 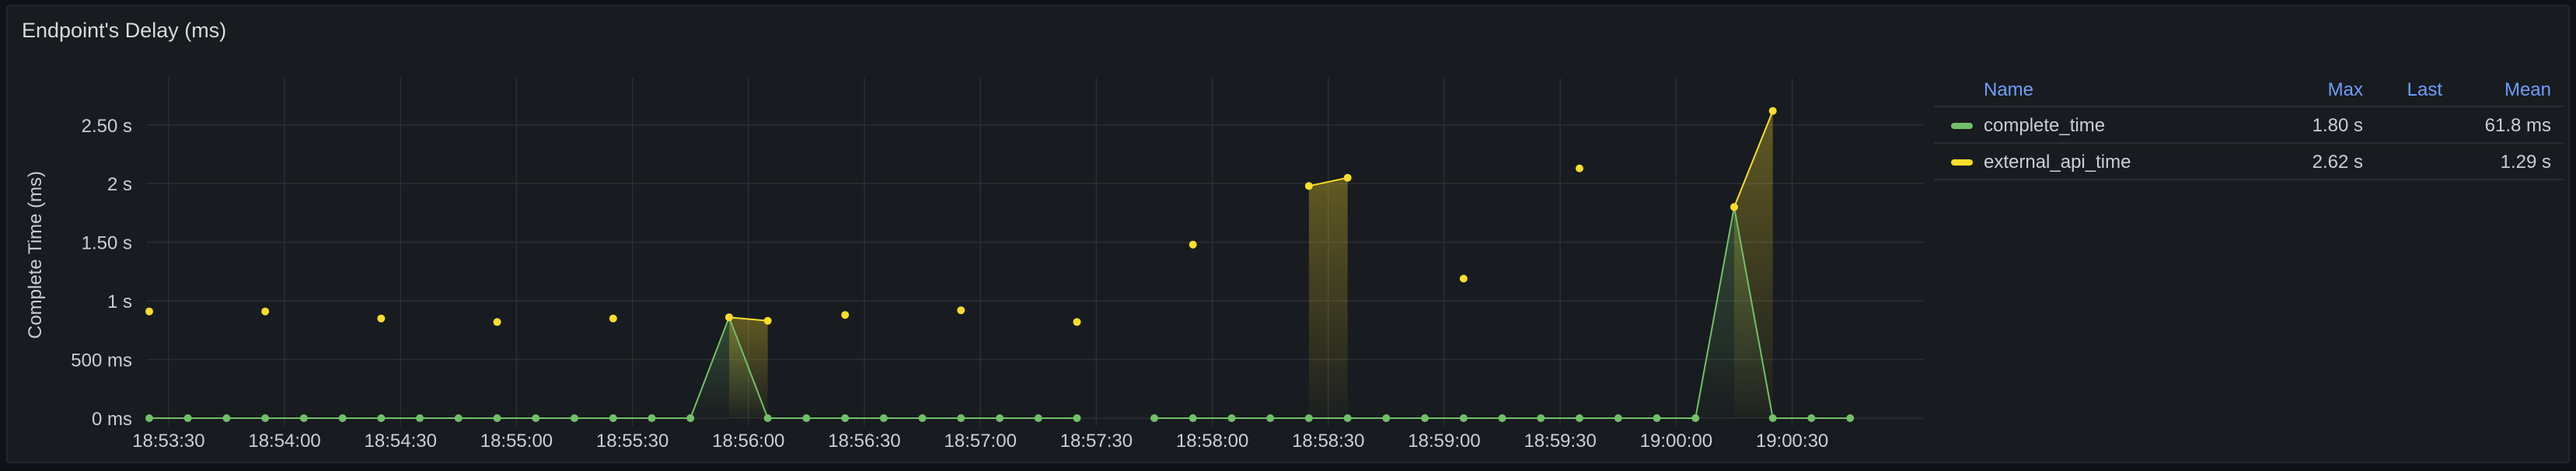 What do you see at coordinates (2337, 162) in the screenshot?
I see `legend-max-value: 2.62 s` at bounding box center [2337, 162].